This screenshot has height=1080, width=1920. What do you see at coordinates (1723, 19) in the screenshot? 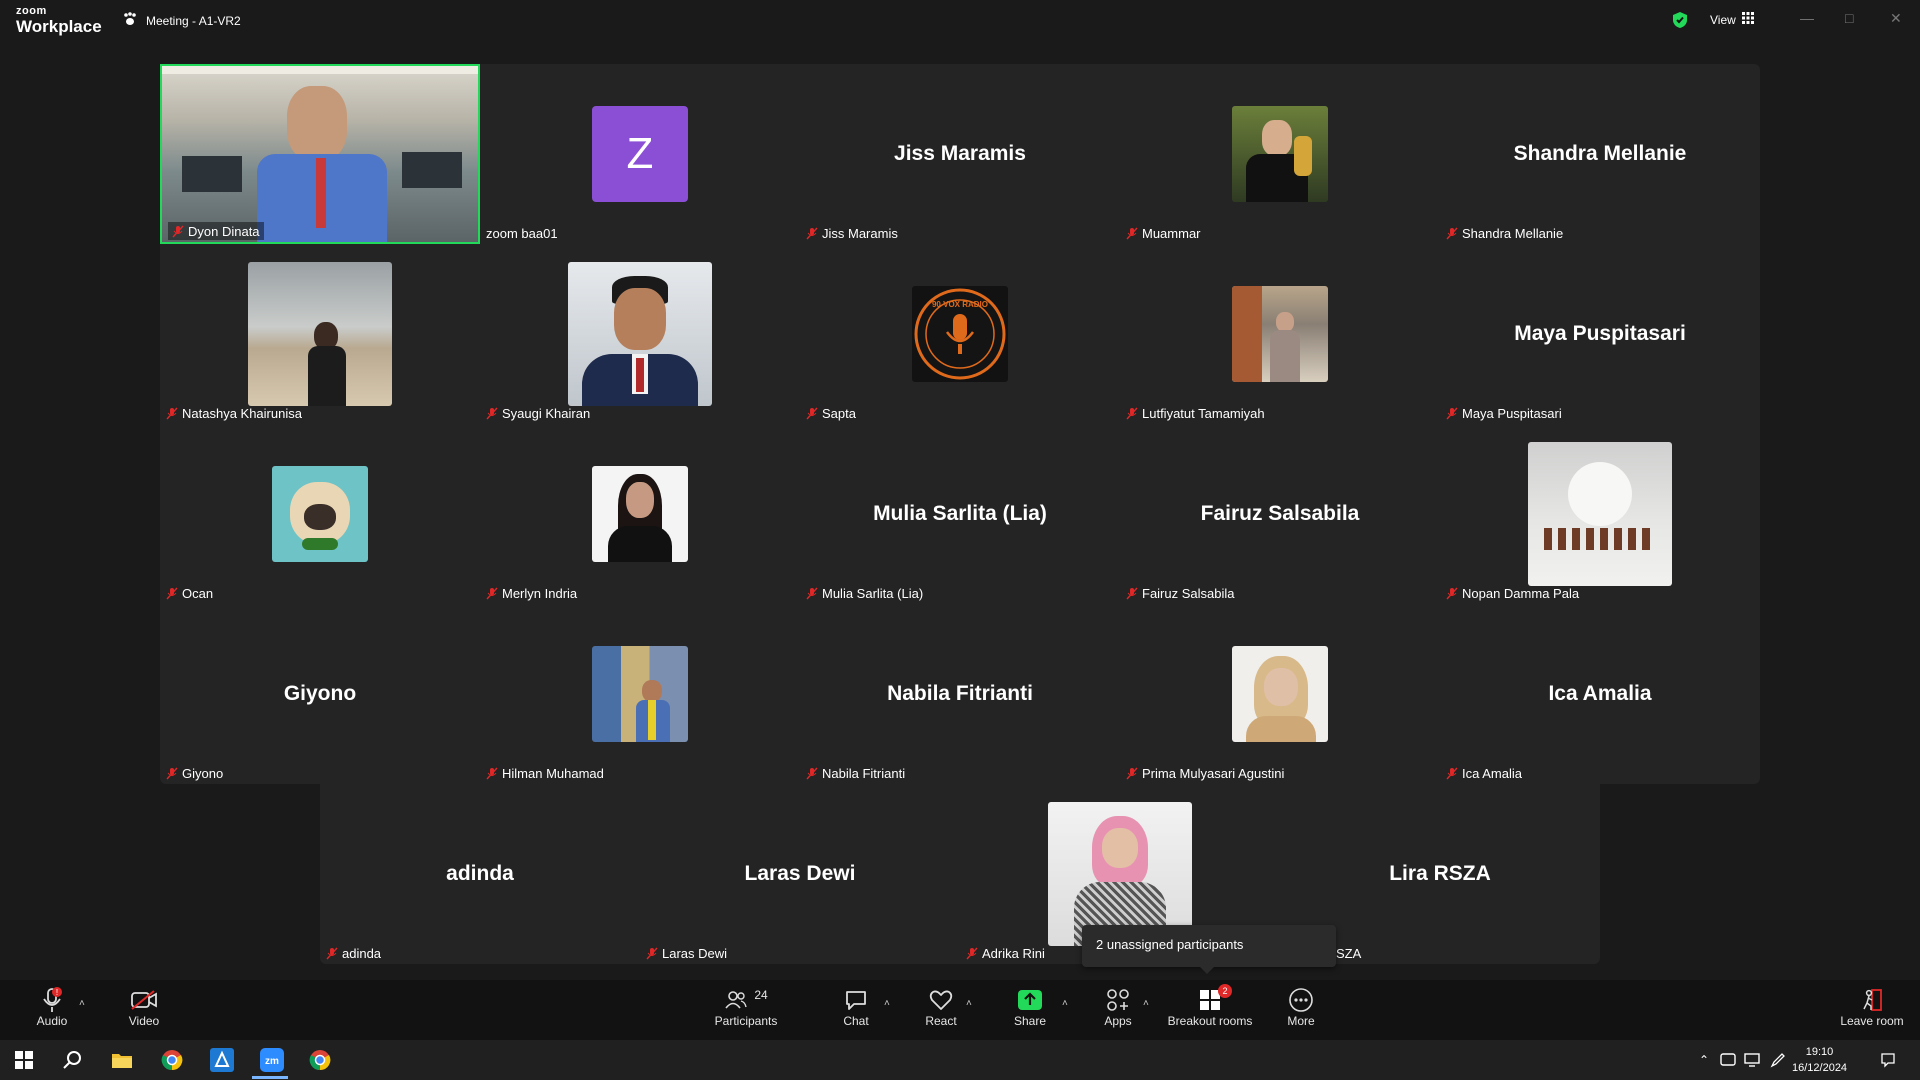
I see `view-label: View` at bounding box center [1723, 19].